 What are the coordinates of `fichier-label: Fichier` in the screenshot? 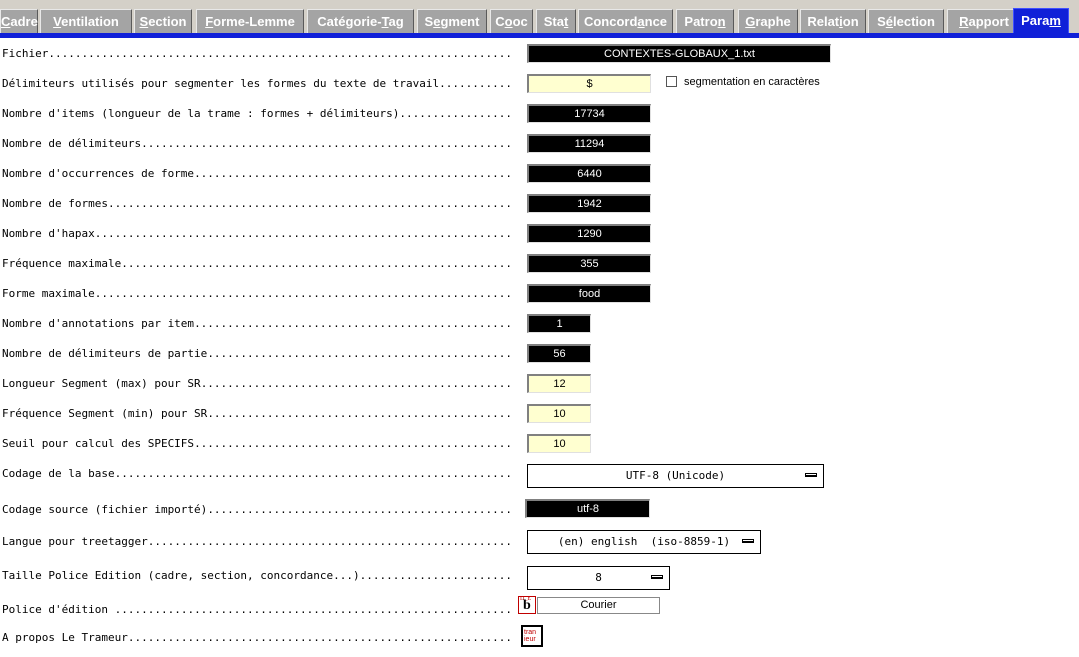 It's located at (25, 53).